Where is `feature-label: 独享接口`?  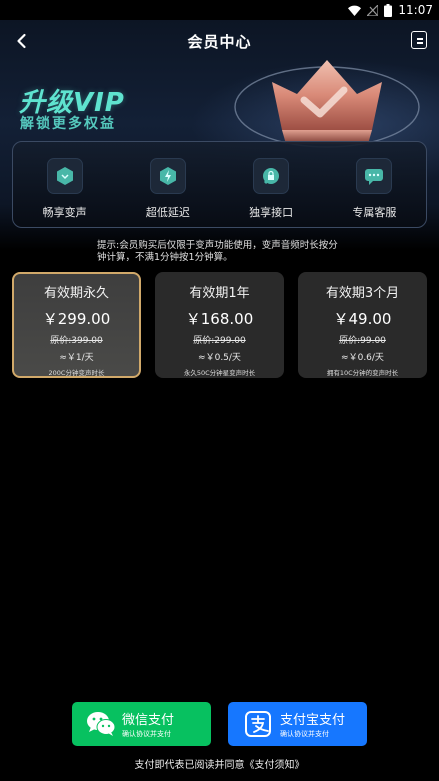
feature-label: 独享接口 is located at coordinates (271, 212).